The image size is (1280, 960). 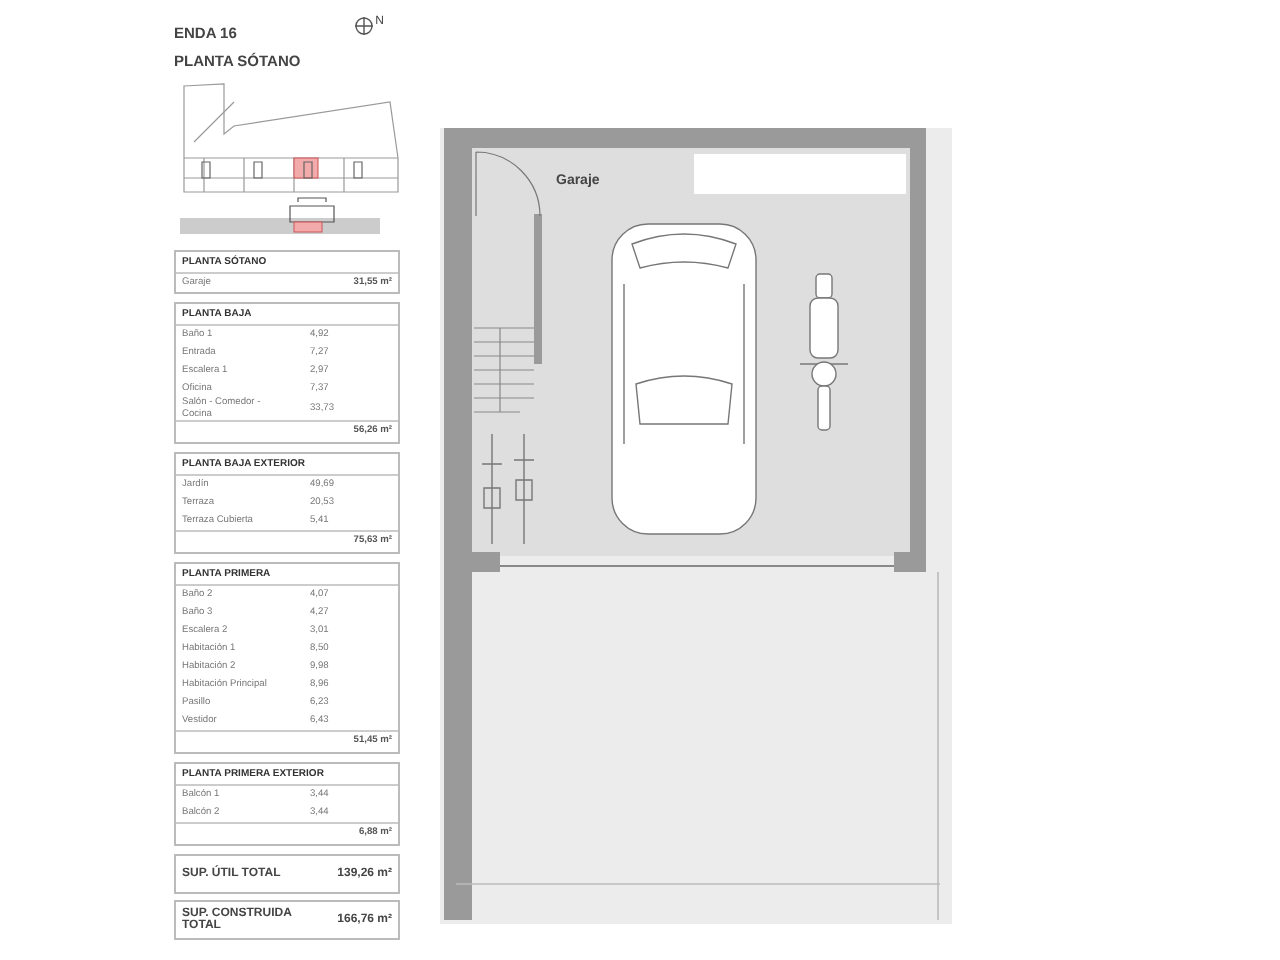 I want to click on compass-icon, so click(x=363, y=26).